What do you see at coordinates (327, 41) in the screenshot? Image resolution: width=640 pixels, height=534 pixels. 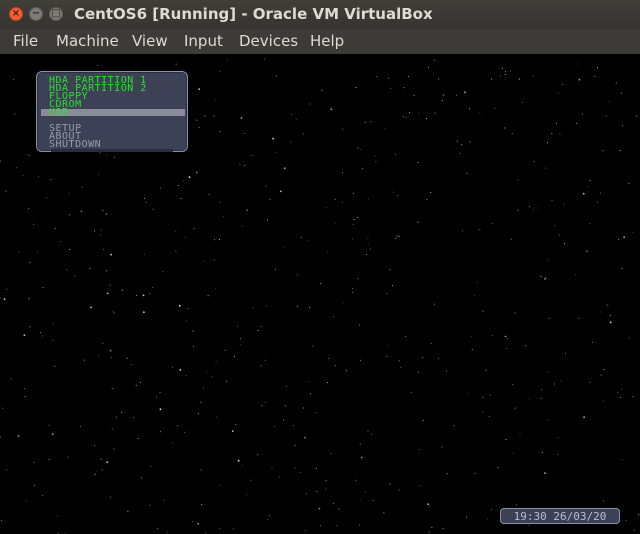 I see `menu-help: Help` at bounding box center [327, 41].